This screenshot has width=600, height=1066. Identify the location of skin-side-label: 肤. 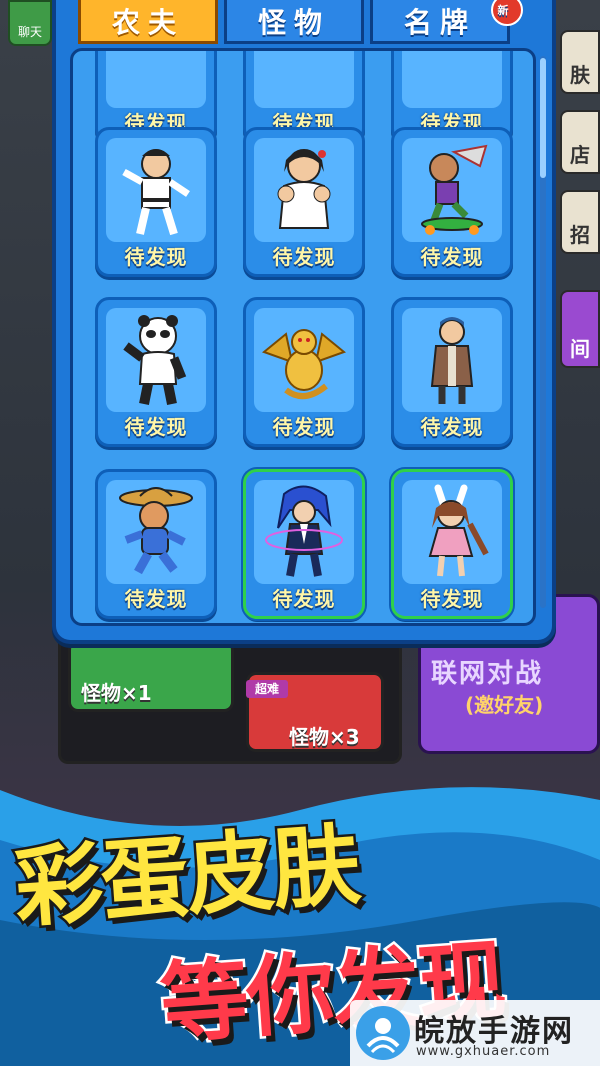
(580, 75).